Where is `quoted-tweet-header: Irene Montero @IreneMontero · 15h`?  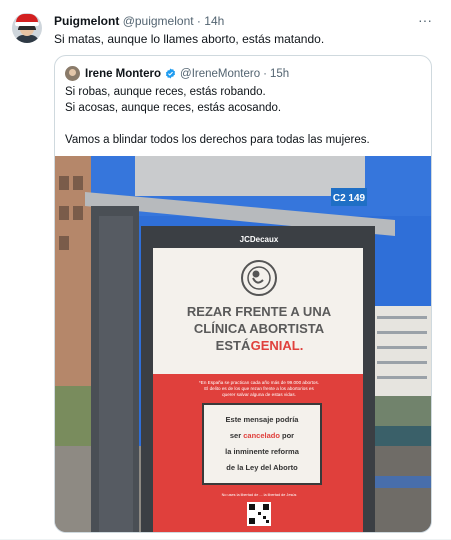
quoted-tweet-header: Irene Montero @IreneMontero · 15h is located at coordinates (177, 73).